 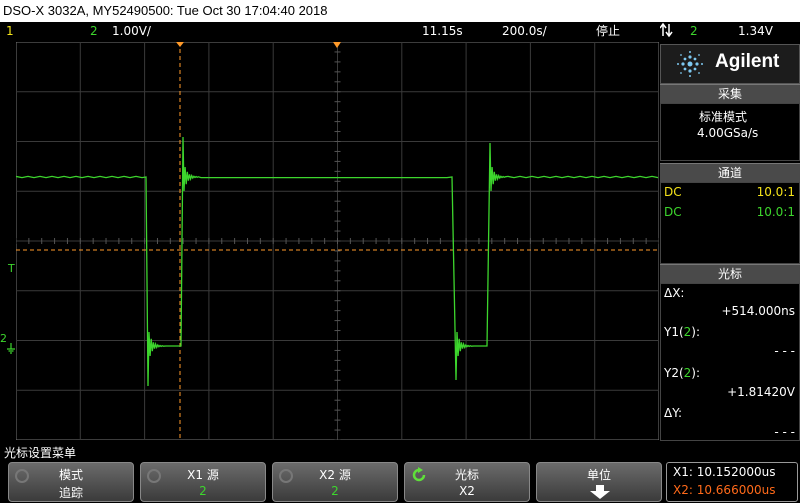 What do you see at coordinates (682, 332) in the screenshot?
I see `y1-label: Y1(2):` at bounding box center [682, 332].